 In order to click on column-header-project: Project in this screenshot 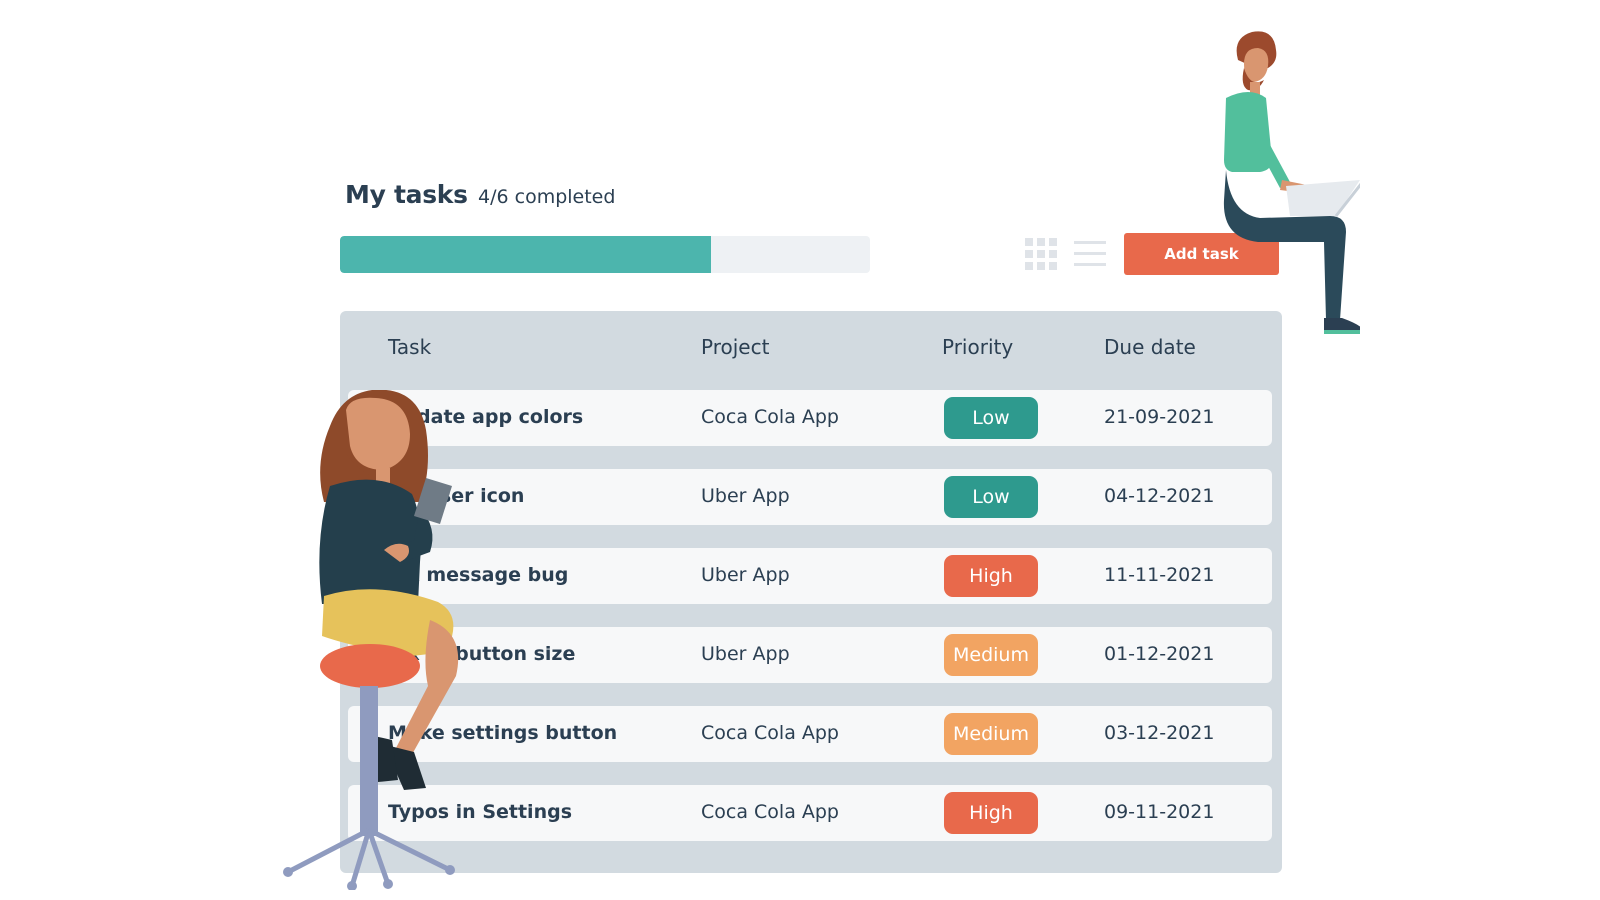, I will do `click(735, 347)`.